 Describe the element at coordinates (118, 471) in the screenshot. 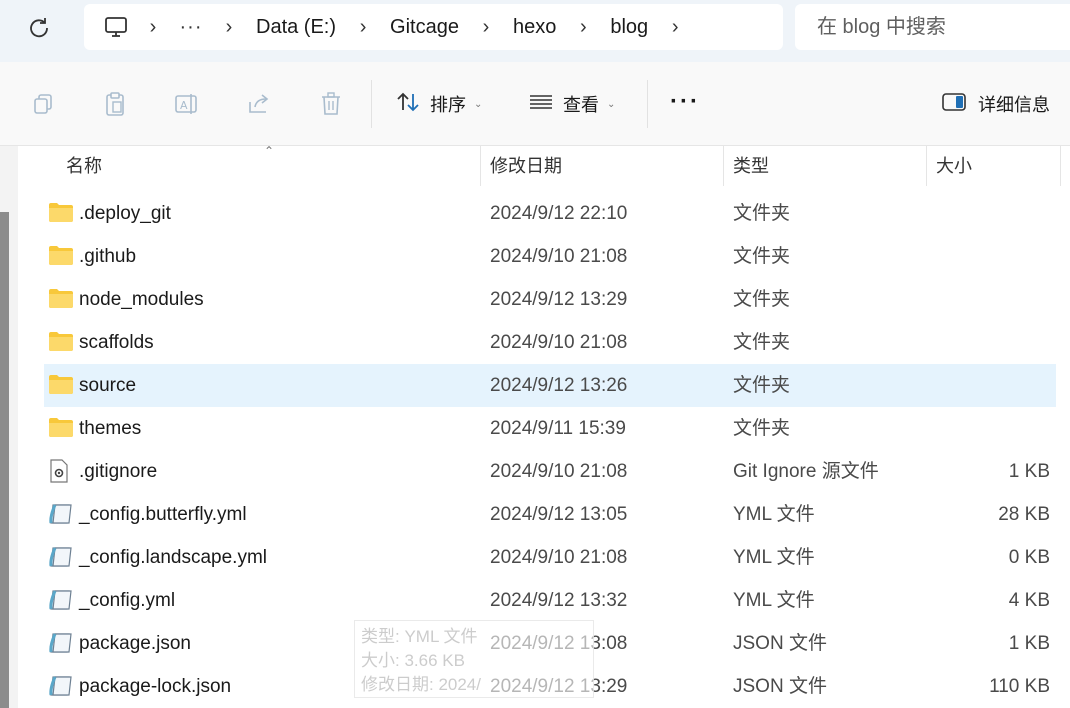

I see `file-name: .gitignore` at that location.